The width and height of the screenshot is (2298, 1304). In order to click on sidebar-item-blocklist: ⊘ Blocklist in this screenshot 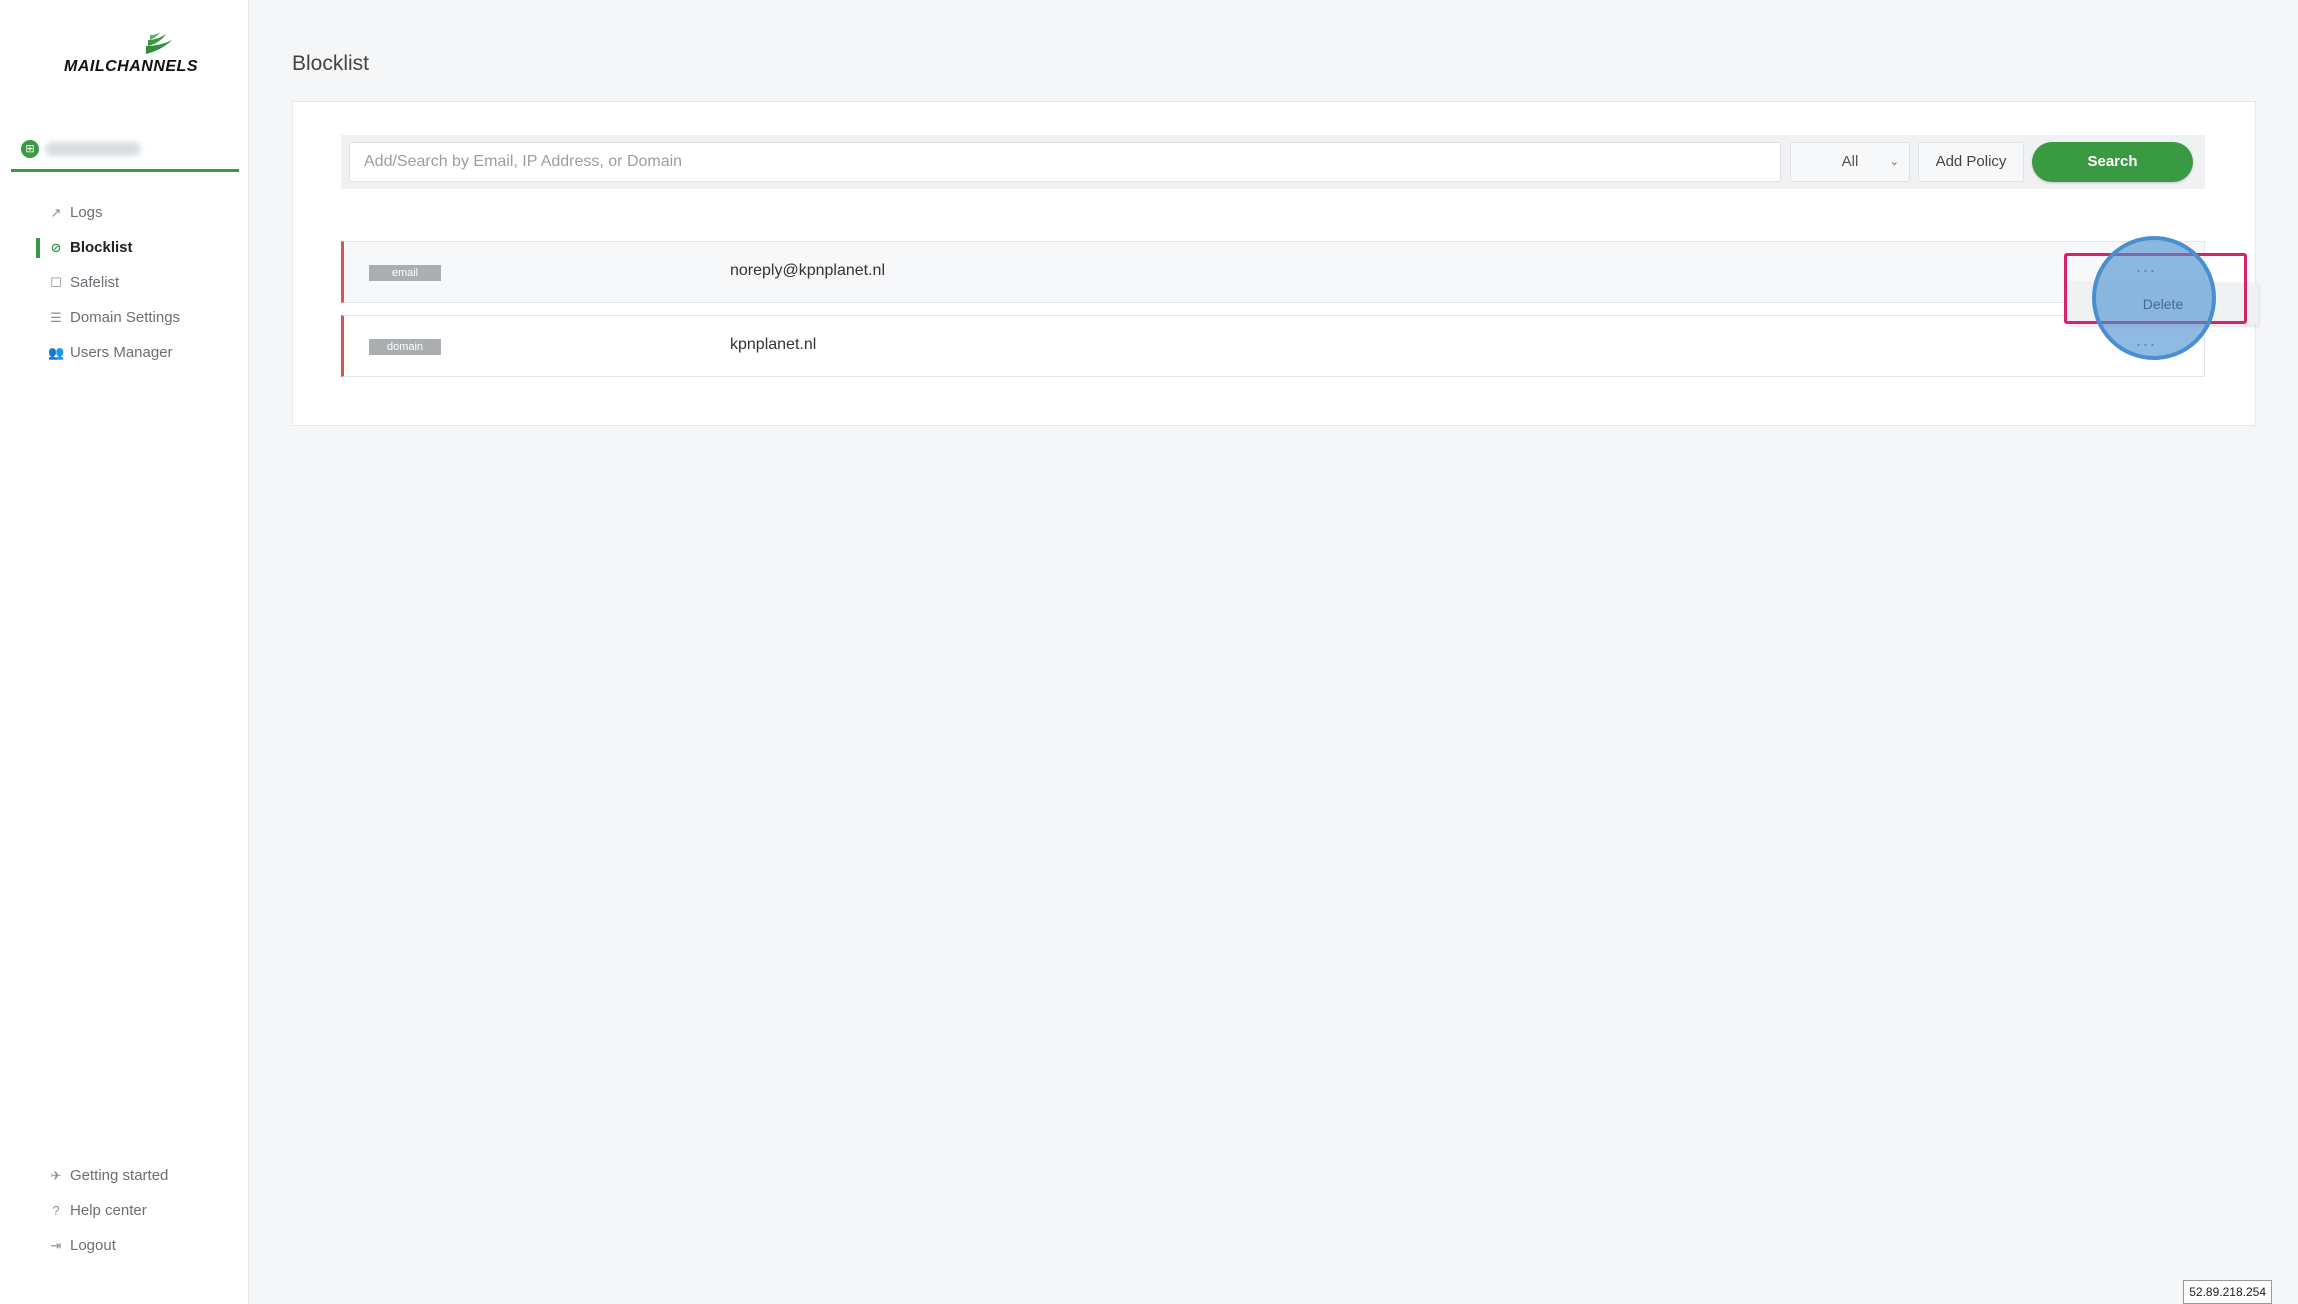, I will do `click(141, 247)`.